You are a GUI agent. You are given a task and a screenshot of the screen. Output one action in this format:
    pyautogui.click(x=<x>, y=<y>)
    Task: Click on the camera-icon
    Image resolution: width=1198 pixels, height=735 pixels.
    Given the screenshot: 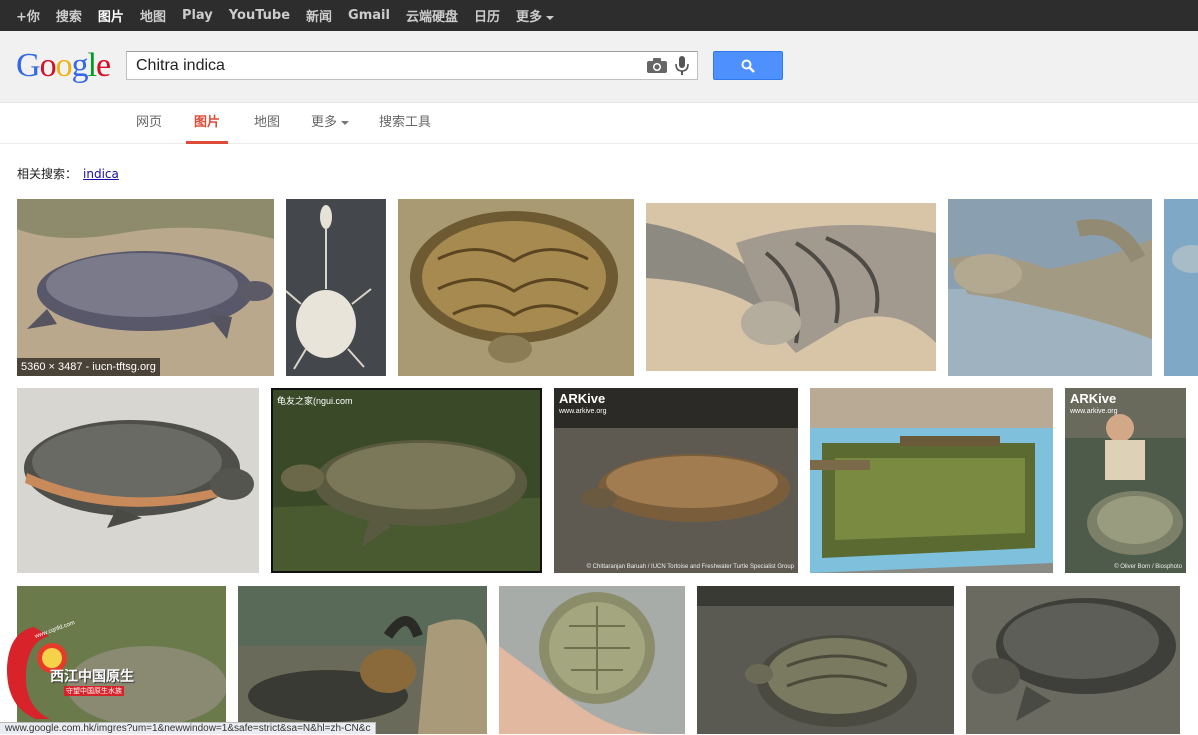 What is the action you would take?
    pyautogui.click(x=657, y=65)
    